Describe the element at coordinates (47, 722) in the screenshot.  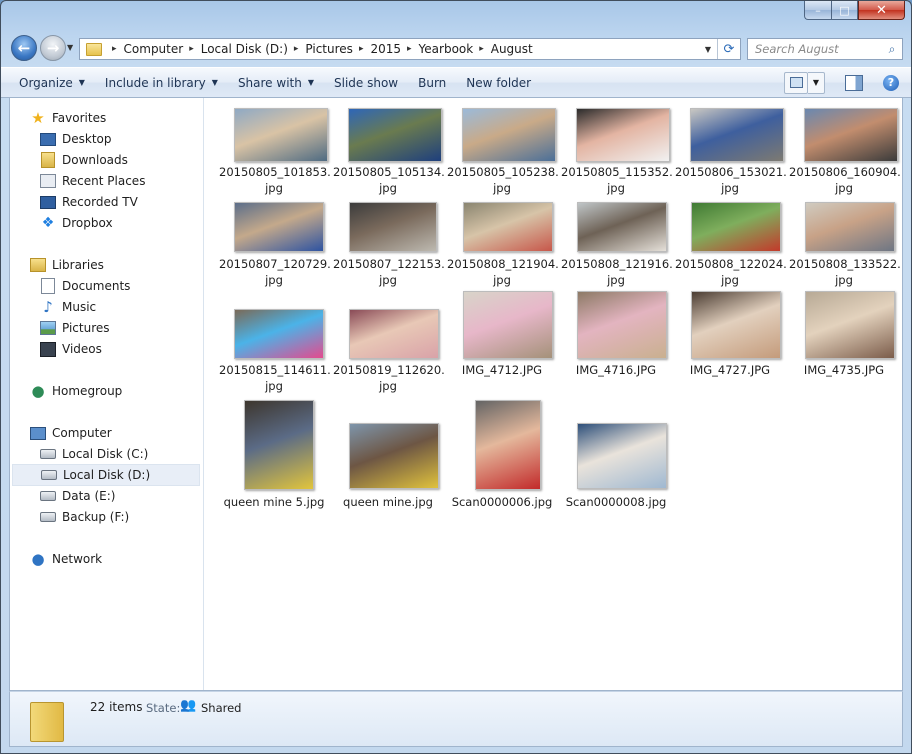
I see `folder-icon` at that location.